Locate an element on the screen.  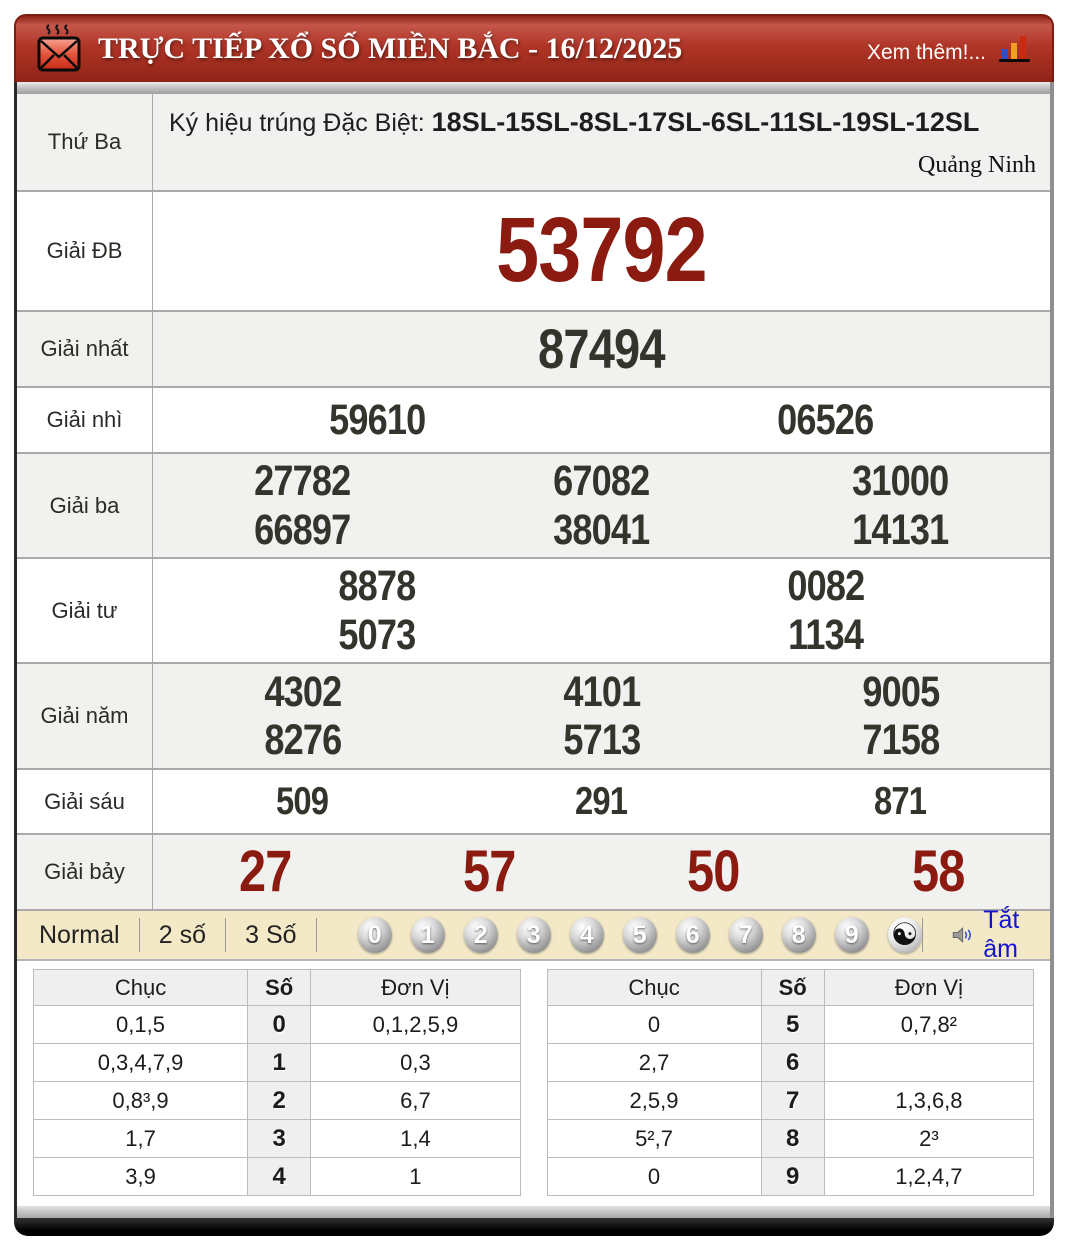
prize-number: 66897 is located at coordinates (302, 529).